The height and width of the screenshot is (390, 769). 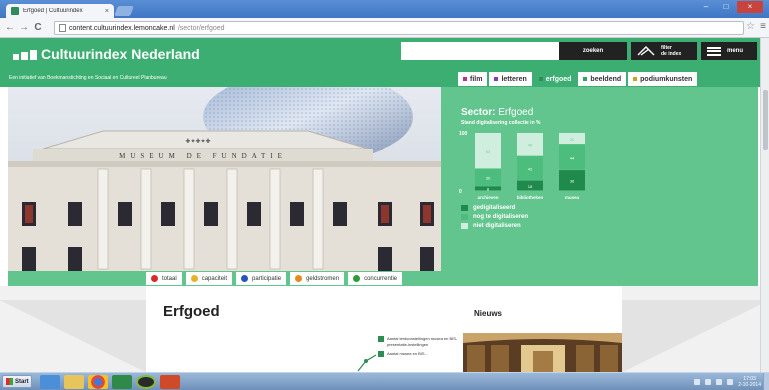 I want to click on back-arrow-icon: ←, so click(x=10, y=27).